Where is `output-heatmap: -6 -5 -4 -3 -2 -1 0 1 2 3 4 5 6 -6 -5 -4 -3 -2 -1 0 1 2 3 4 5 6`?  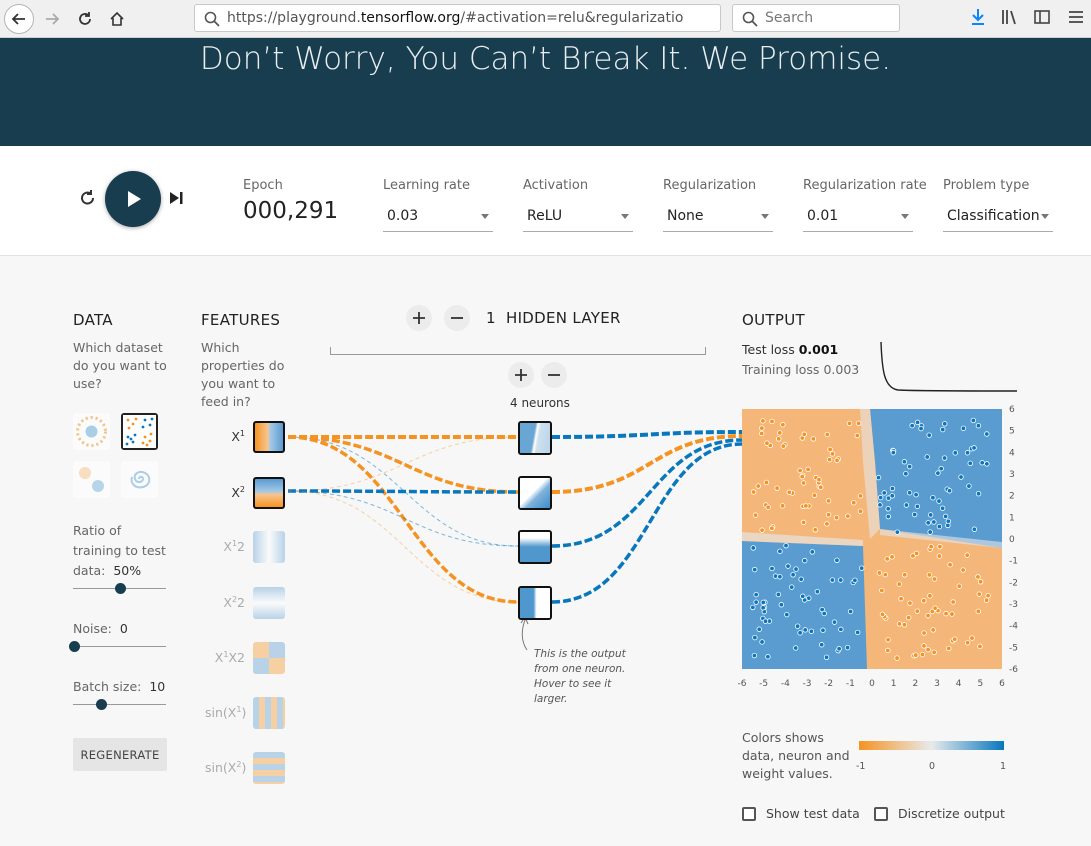 output-heatmap: -6 -5 -4 -3 -2 -1 0 1 2 3 4 5 6 -6 -5 -4 -3 -2 -1 0 1 2 3 4 5 6 is located at coordinates (878, 547).